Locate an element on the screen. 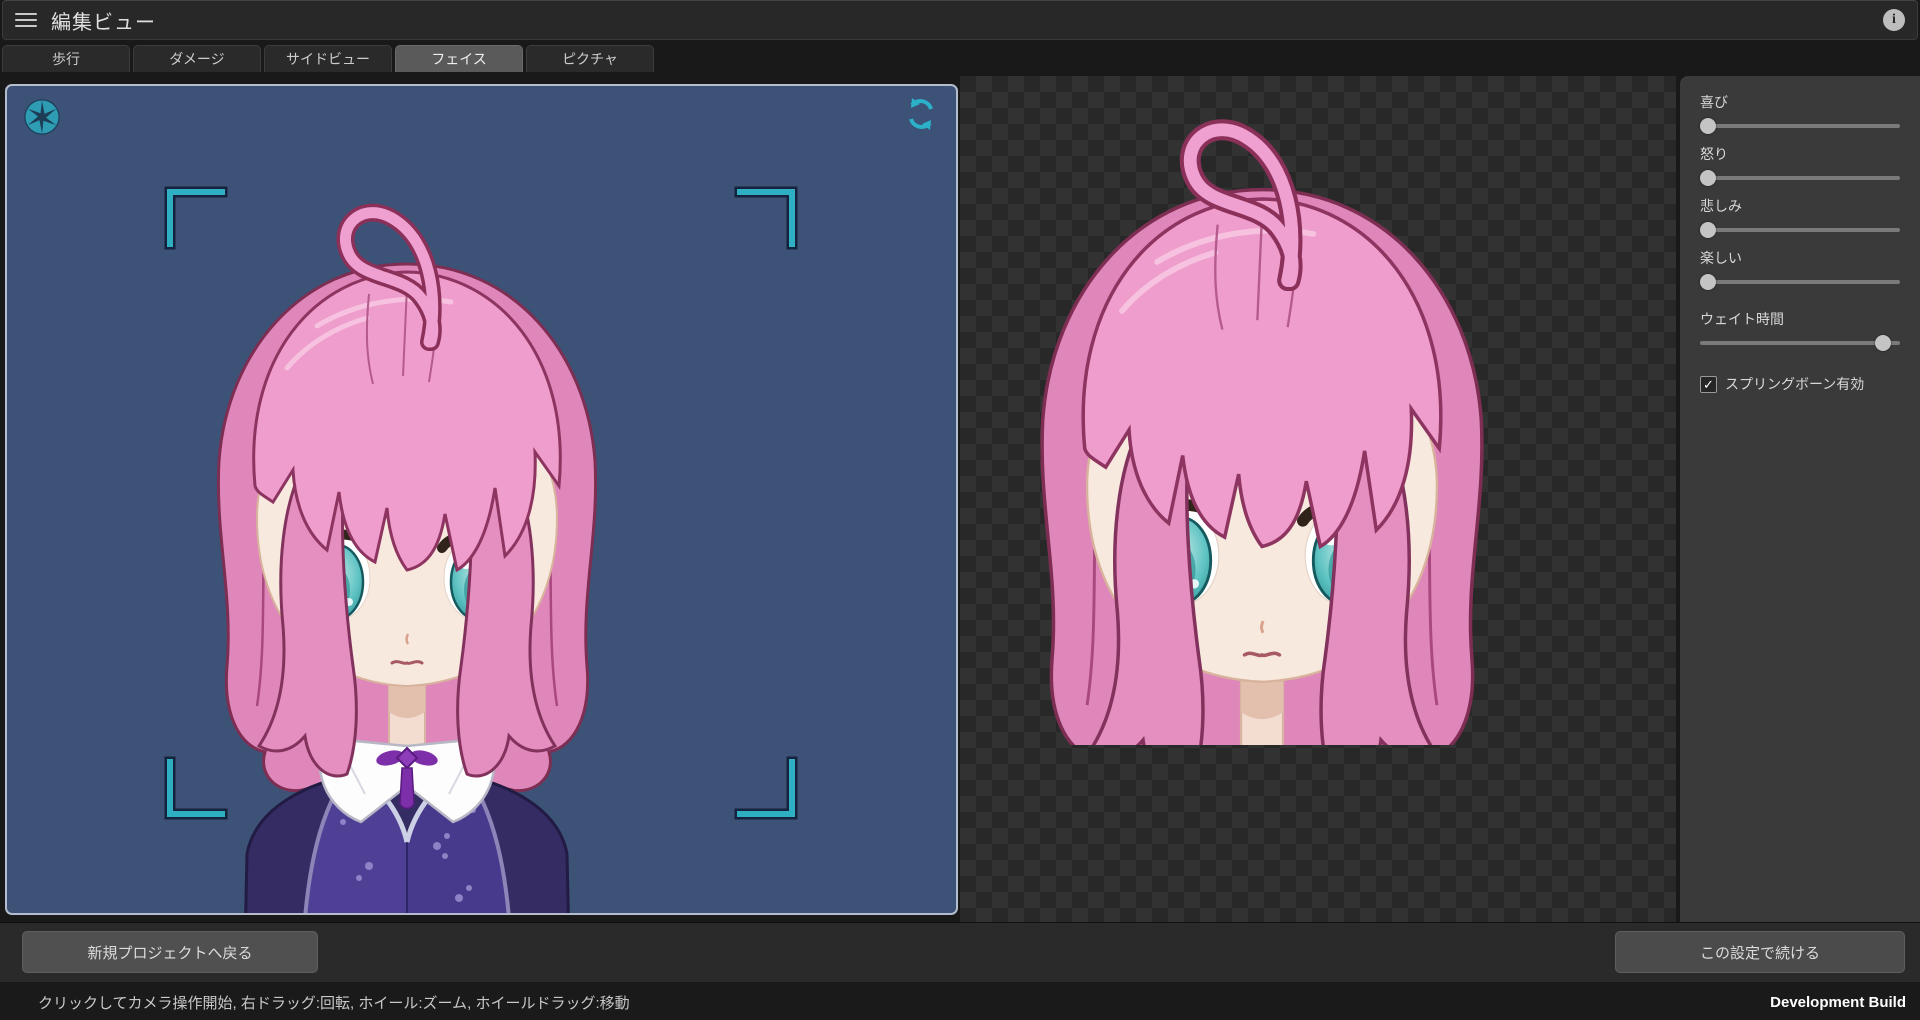 The width and height of the screenshot is (1920, 1020). back-to-new-project-button: 新規プロジェクトへ戻る is located at coordinates (170, 952).